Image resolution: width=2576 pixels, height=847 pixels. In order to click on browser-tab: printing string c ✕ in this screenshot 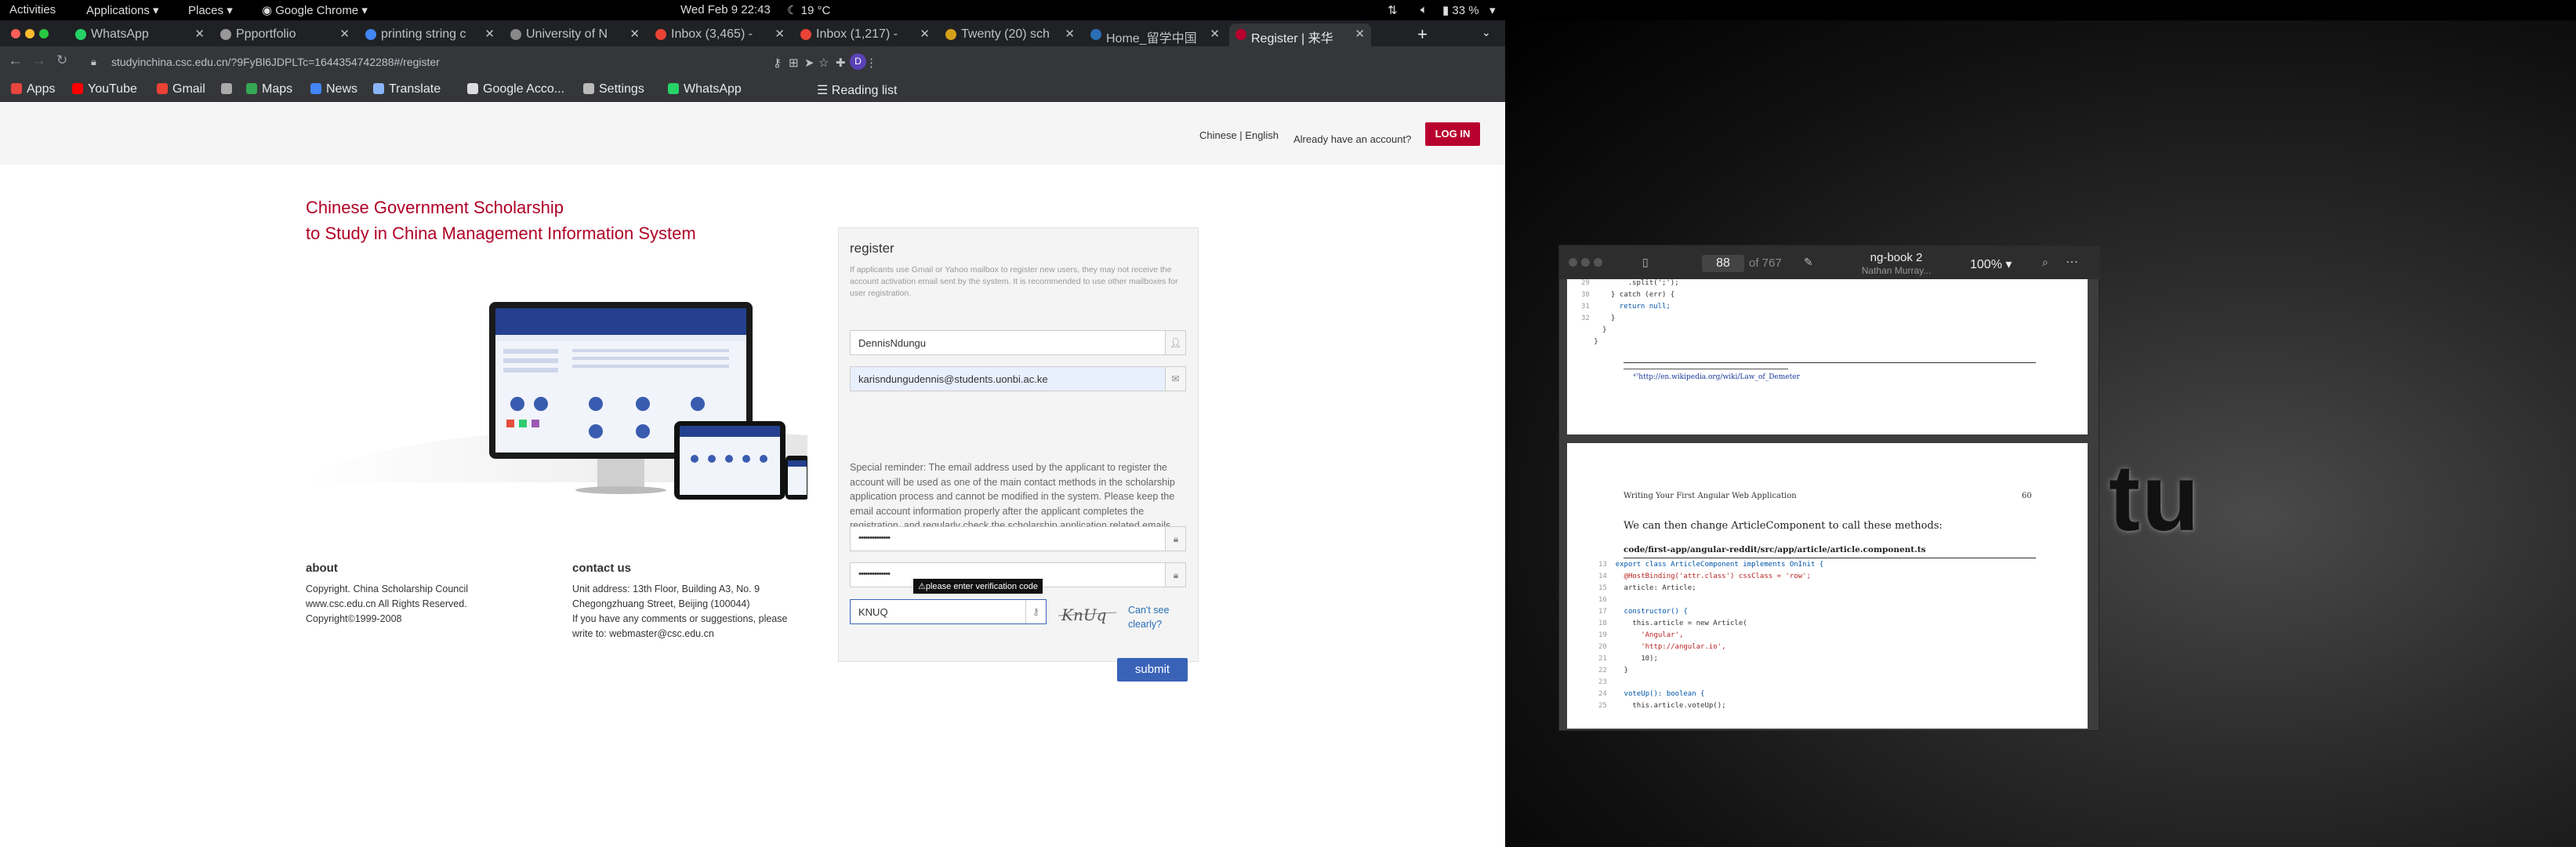, I will do `click(430, 35)`.